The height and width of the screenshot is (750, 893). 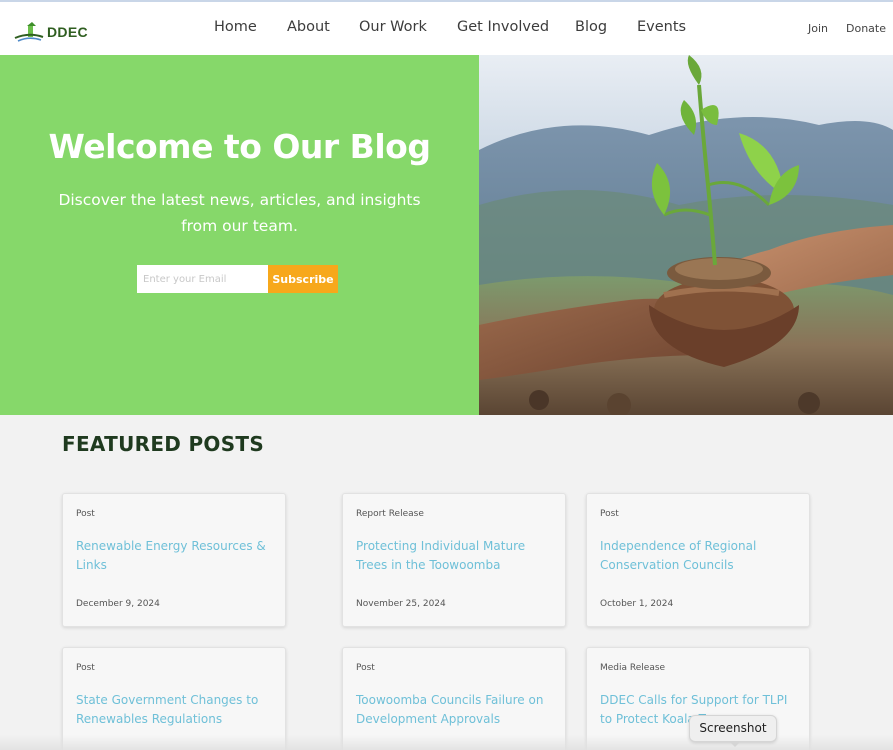 What do you see at coordinates (818, 28) in the screenshot?
I see `join-link: Join` at bounding box center [818, 28].